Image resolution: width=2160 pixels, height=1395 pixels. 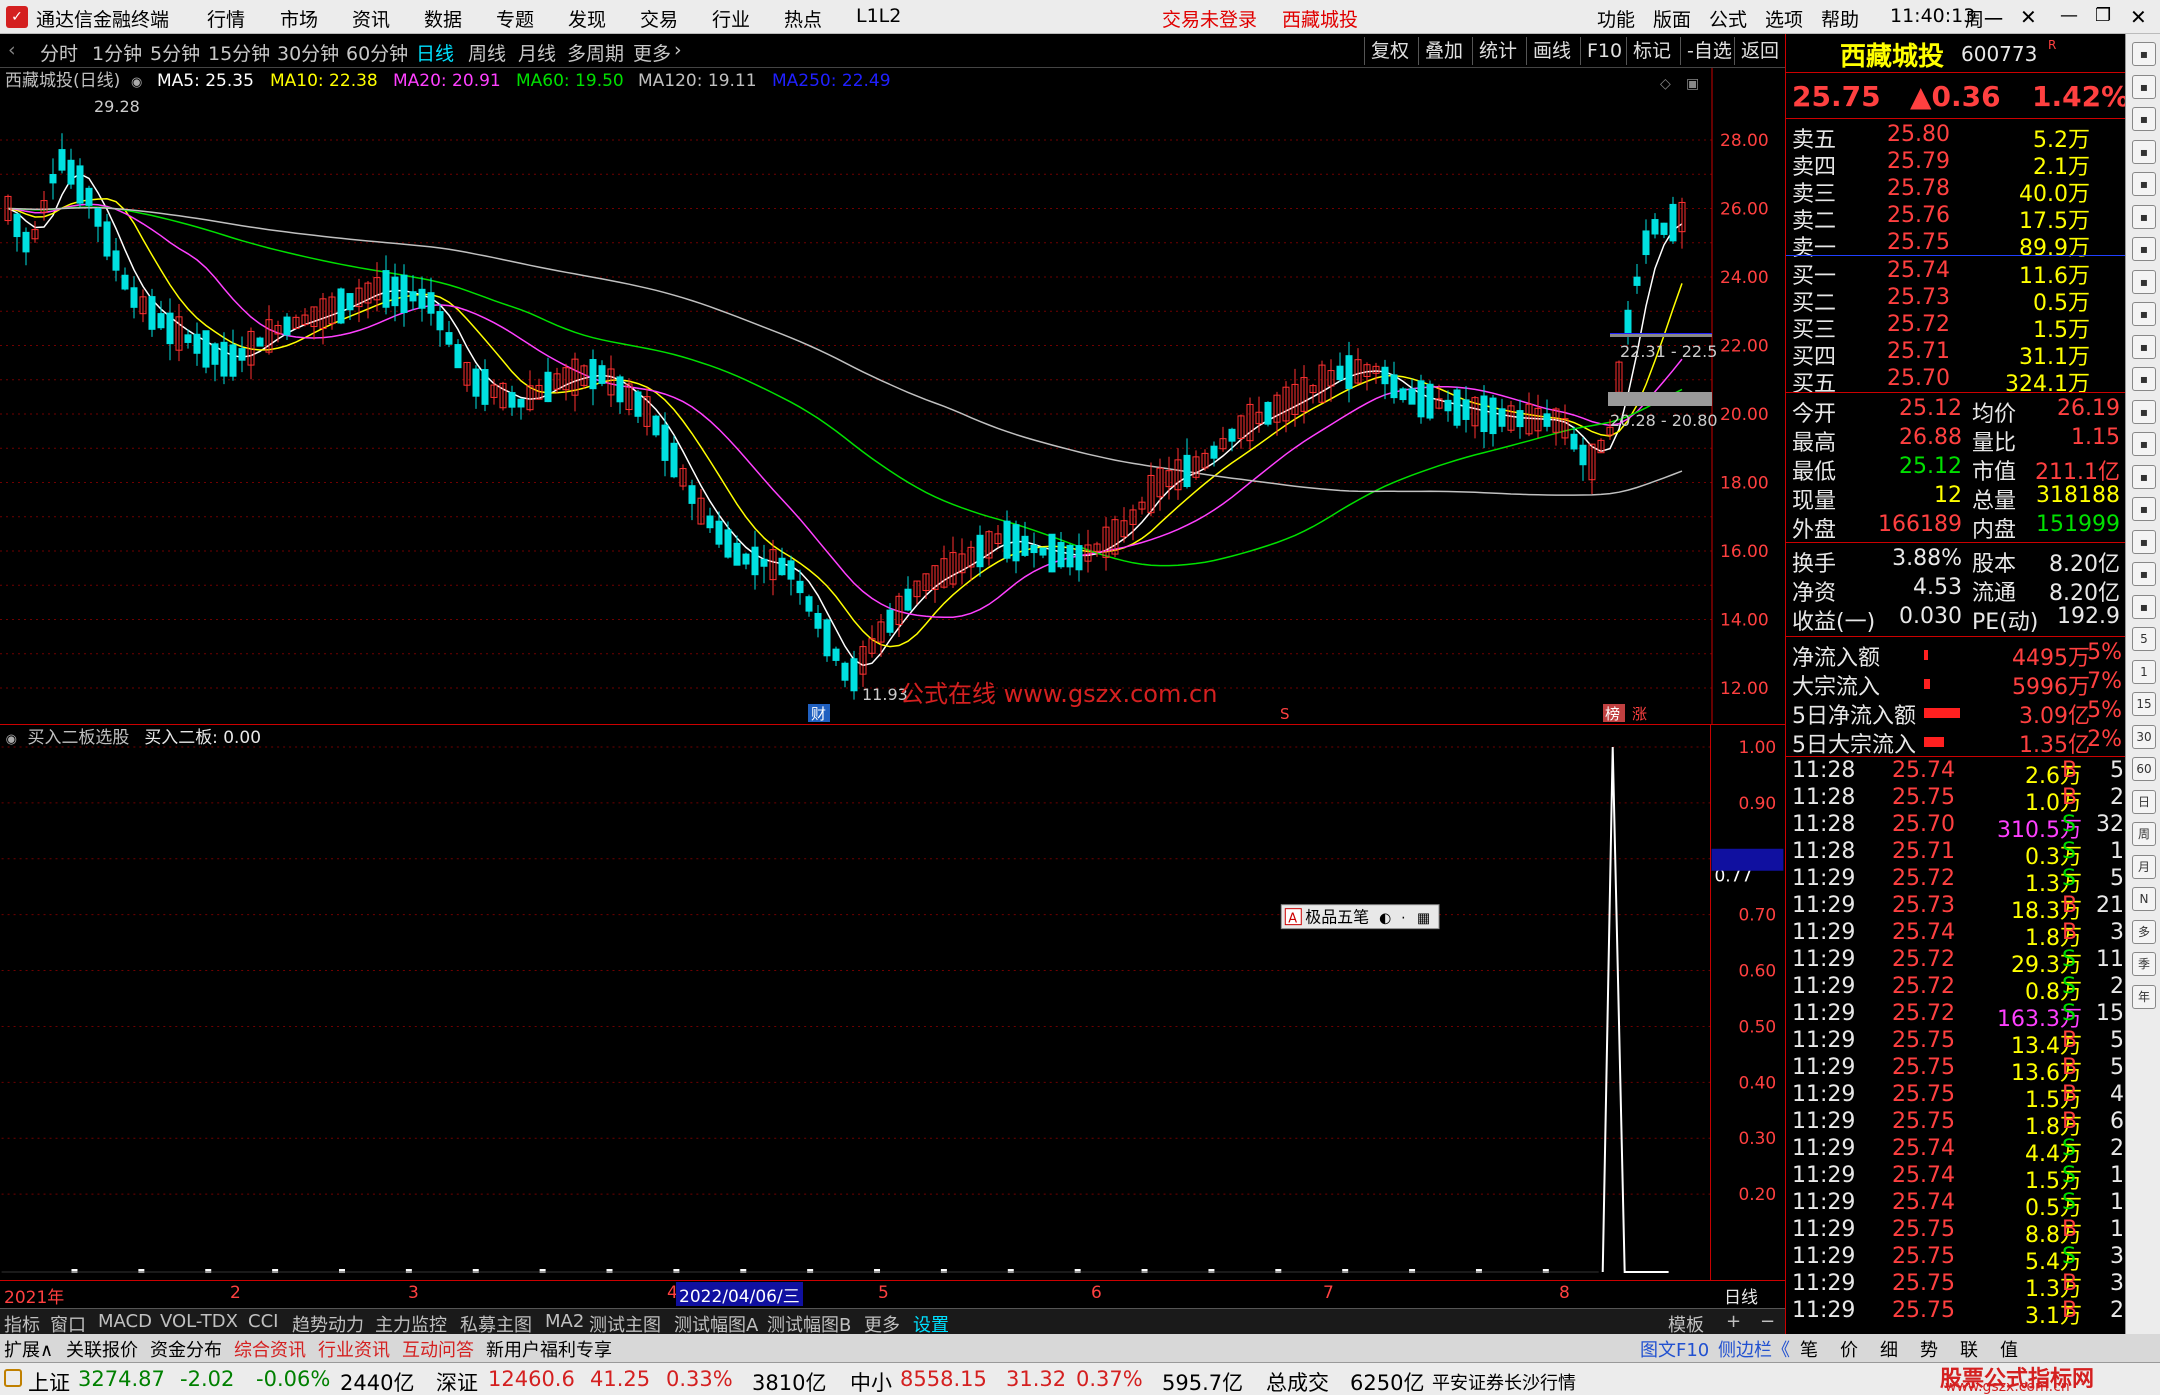 What do you see at coordinates (2144, 184) in the screenshot?
I see `chart-icon: ▪` at bounding box center [2144, 184].